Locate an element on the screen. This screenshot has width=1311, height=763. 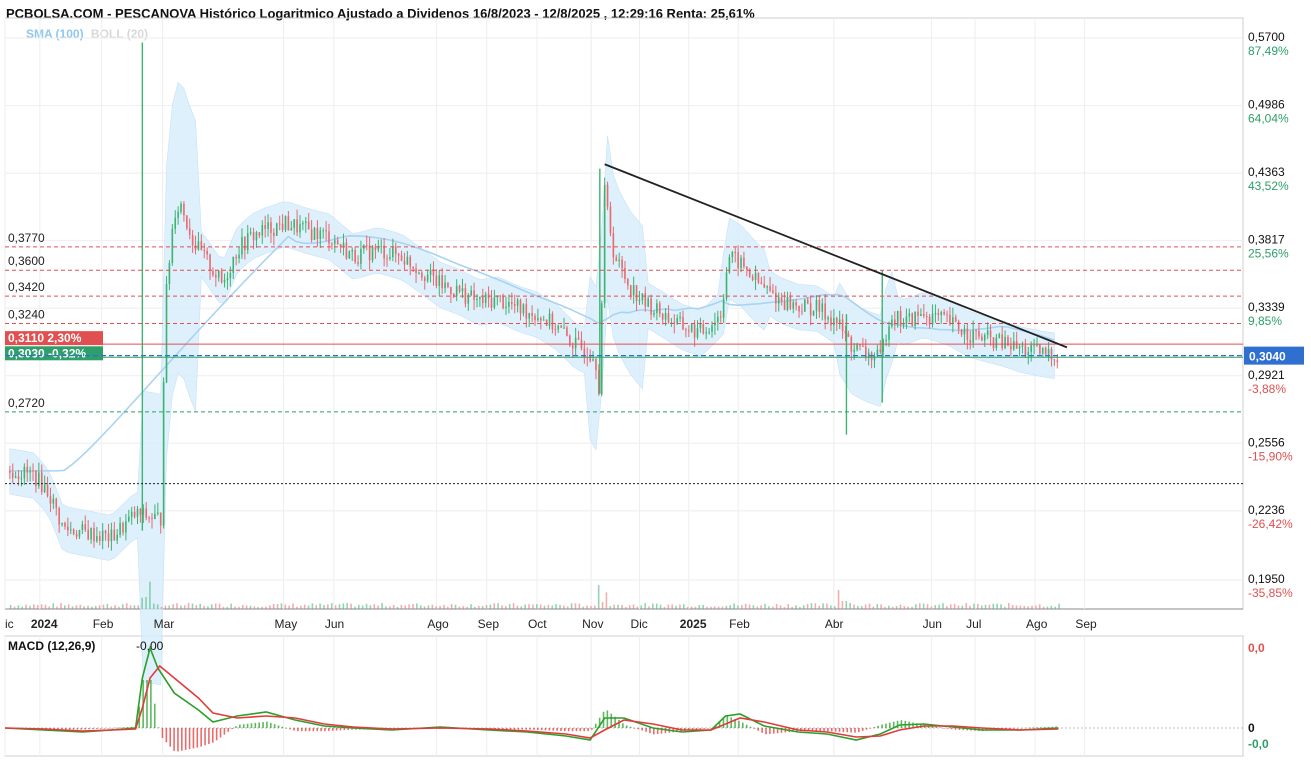
level-label: 0,2720 is located at coordinates (26, 403).